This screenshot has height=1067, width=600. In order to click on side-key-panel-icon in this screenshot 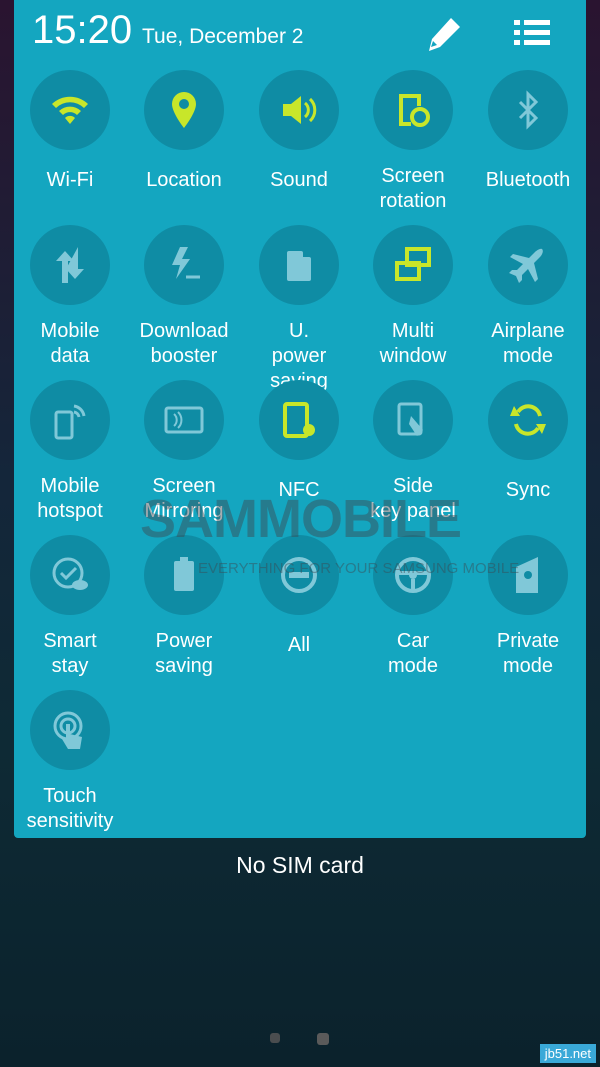, I will do `click(410, 419)`.